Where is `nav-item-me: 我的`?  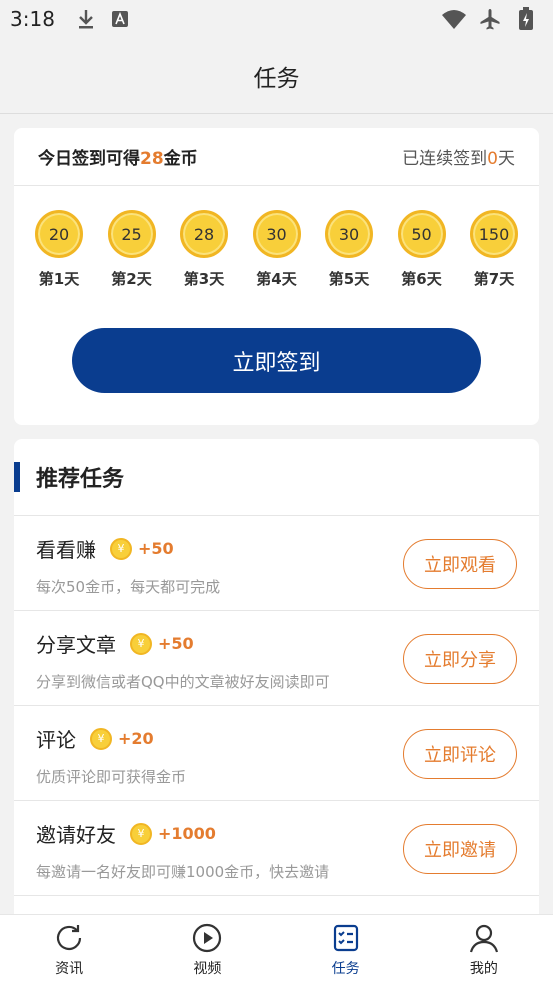
nav-item-me: 我的 is located at coordinates (484, 950).